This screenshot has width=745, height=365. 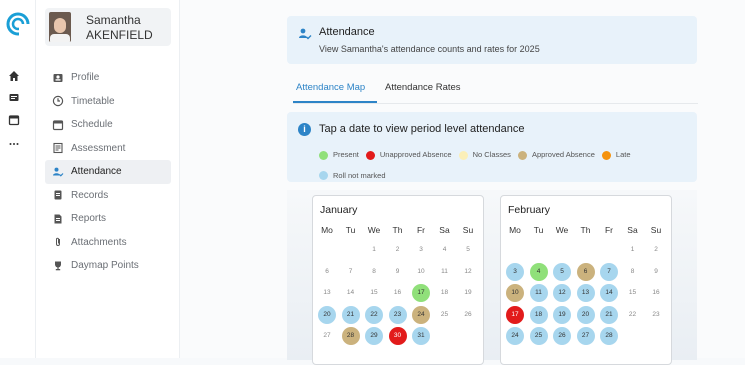 What do you see at coordinates (58, 172) in the screenshot?
I see `attendance-icon` at bounding box center [58, 172].